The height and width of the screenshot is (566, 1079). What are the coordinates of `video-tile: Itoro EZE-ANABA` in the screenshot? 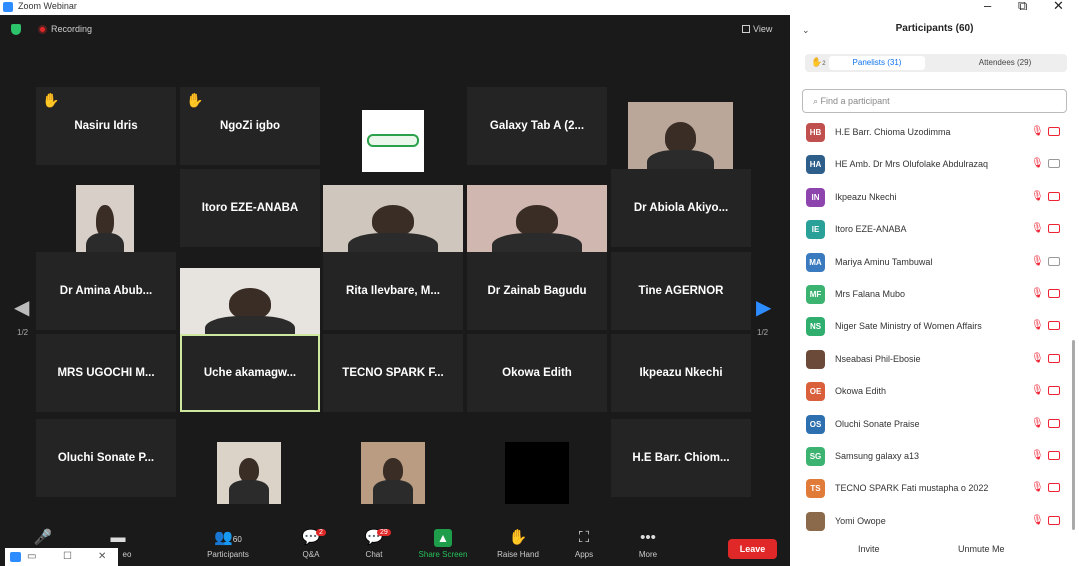 It's located at (250, 208).